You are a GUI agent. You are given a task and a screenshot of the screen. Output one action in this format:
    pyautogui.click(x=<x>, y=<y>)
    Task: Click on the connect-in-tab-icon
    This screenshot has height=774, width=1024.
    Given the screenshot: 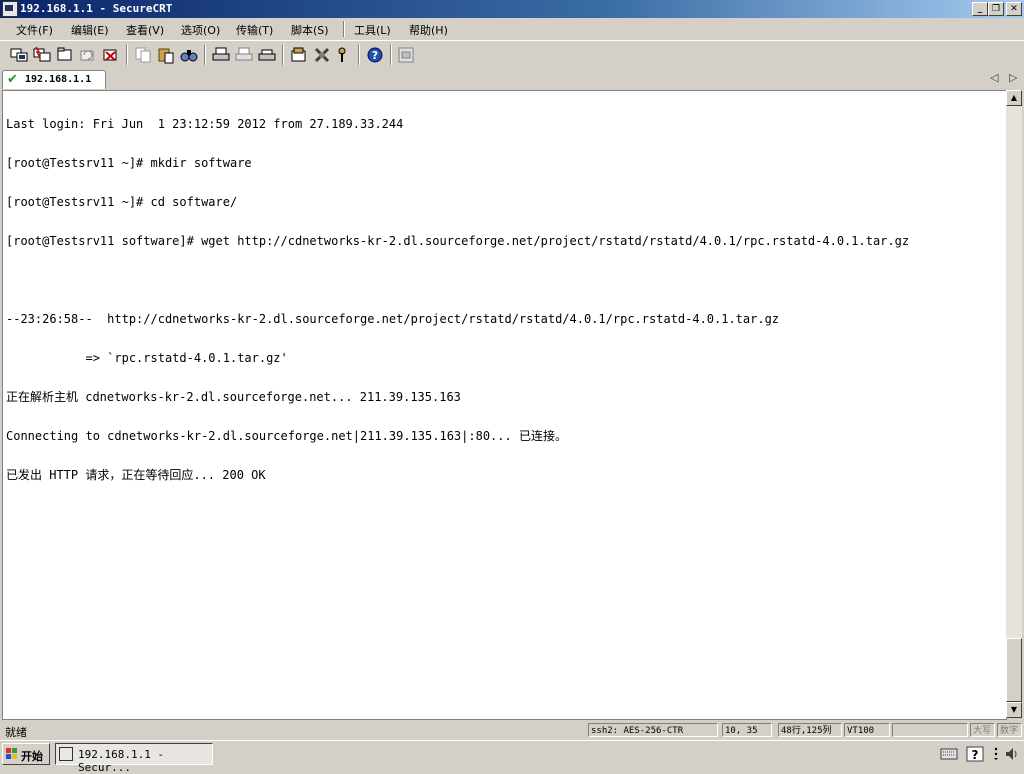 What is the action you would take?
    pyautogui.click(x=65, y=55)
    